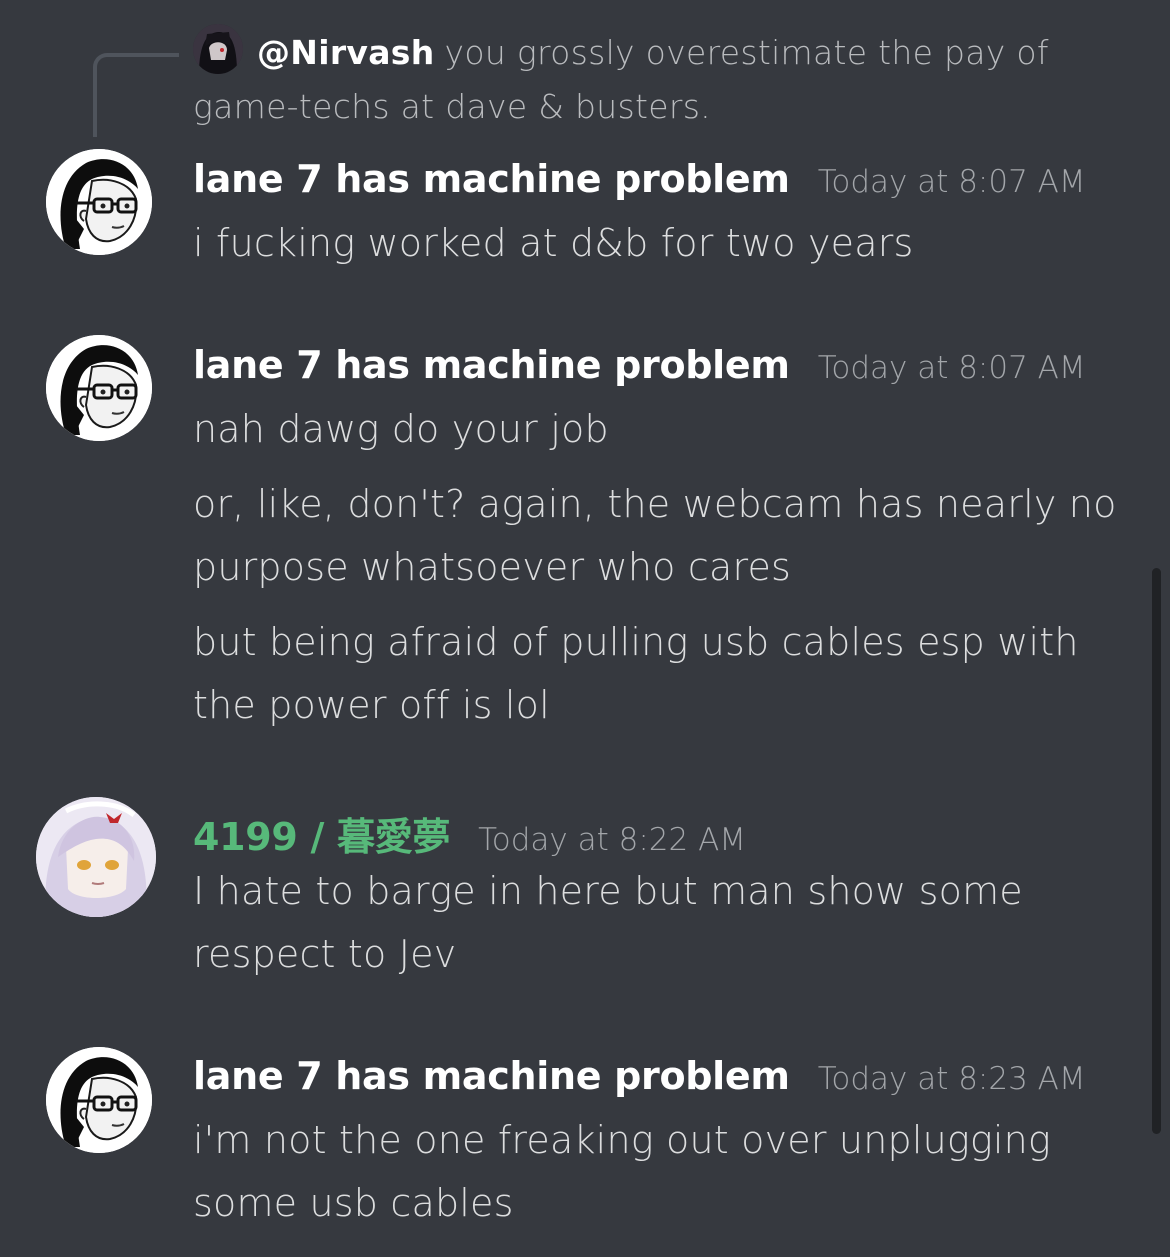 The height and width of the screenshot is (1257, 1170). Describe the element at coordinates (371, 705) in the screenshot. I see `message-text: the power off is lol` at that location.